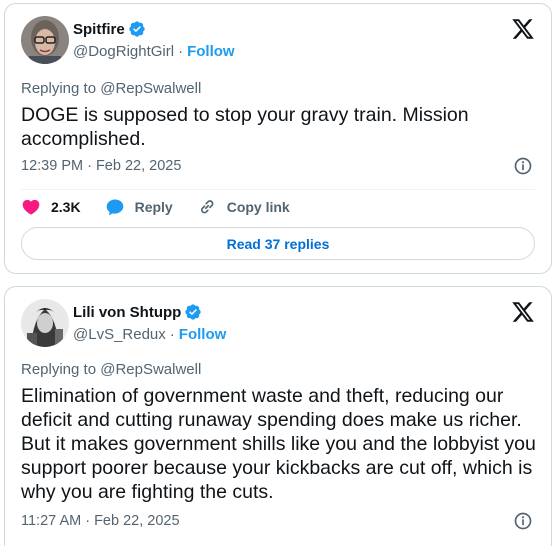 The height and width of the screenshot is (546, 556). Describe the element at coordinates (258, 207) in the screenshot. I see `copy-link-label: Copy link` at that location.